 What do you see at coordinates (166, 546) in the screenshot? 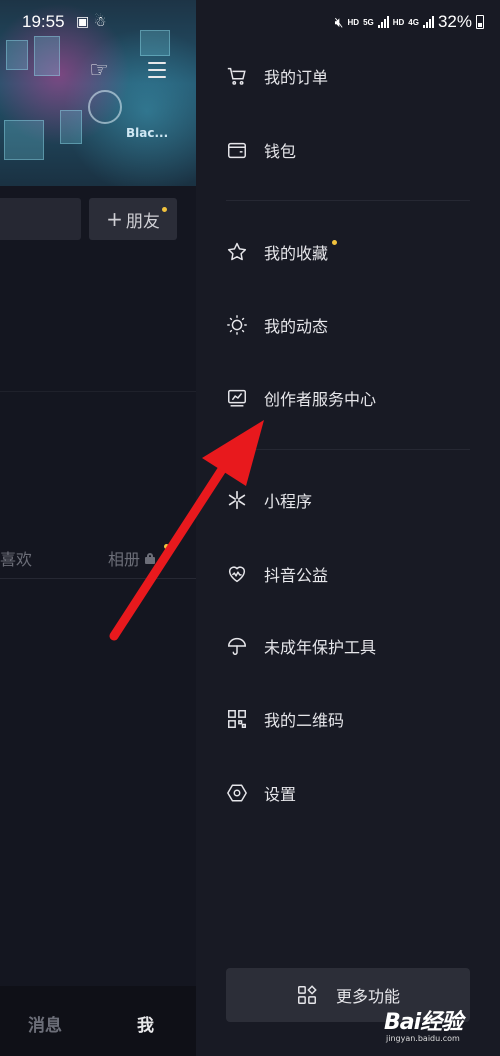
I see `album-notification-dot` at bounding box center [166, 546].